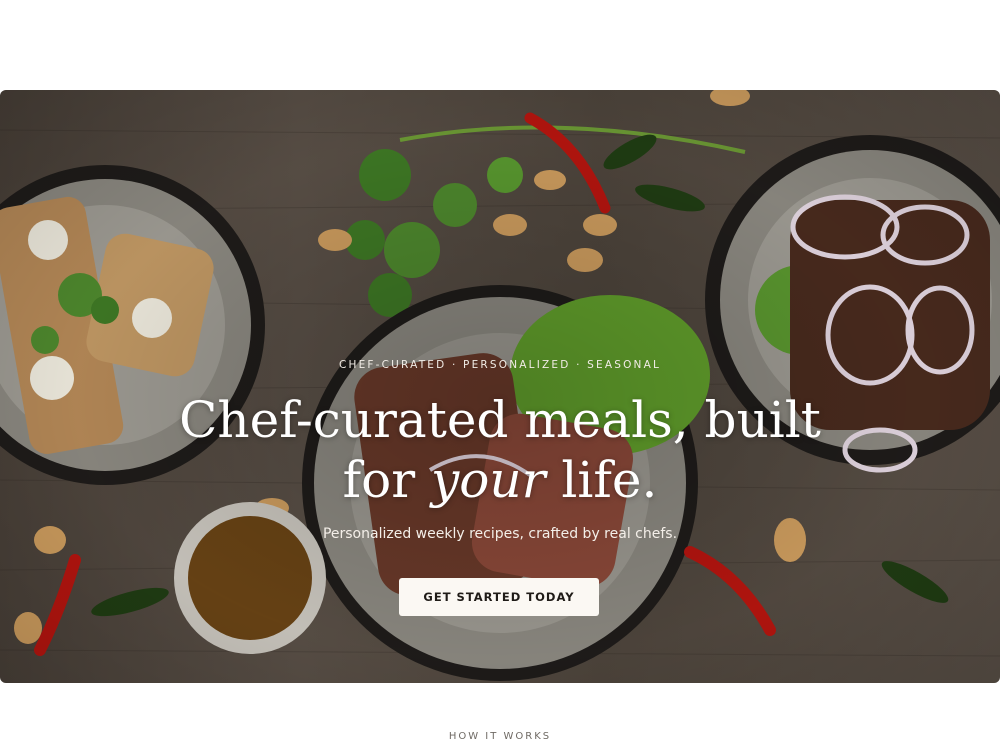  Describe the element at coordinates (488, 480) in the screenshot. I see `headline-emphasis: your` at that location.